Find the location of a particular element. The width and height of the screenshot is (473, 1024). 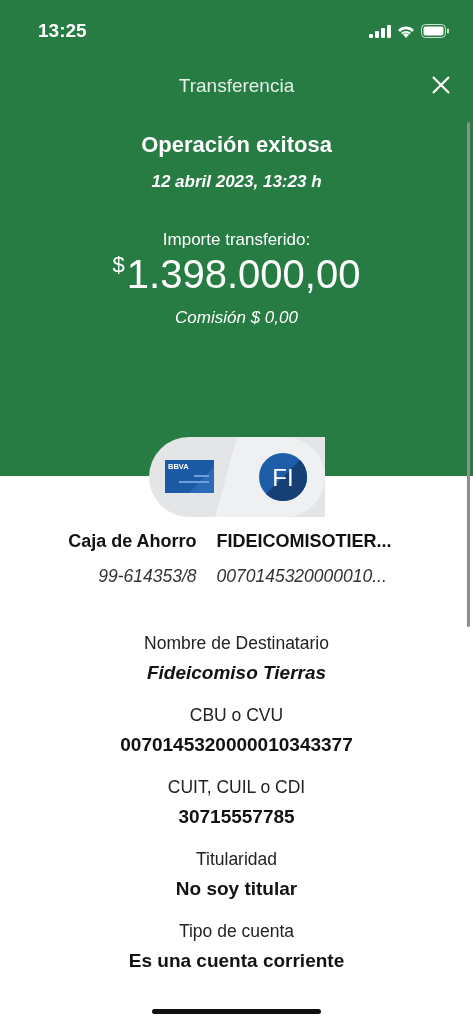

detail-label: CBU o CVU is located at coordinates (236, 715).